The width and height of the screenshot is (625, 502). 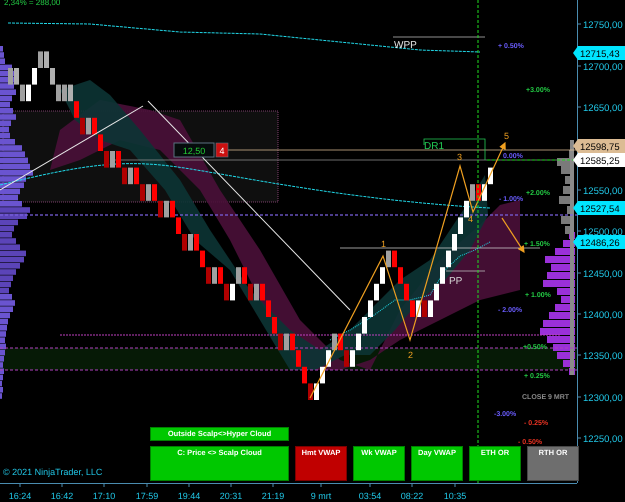 What do you see at coordinates (603, 398) in the screenshot?
I see `axis-label: 12300,00` at bounding box center [603, 398].